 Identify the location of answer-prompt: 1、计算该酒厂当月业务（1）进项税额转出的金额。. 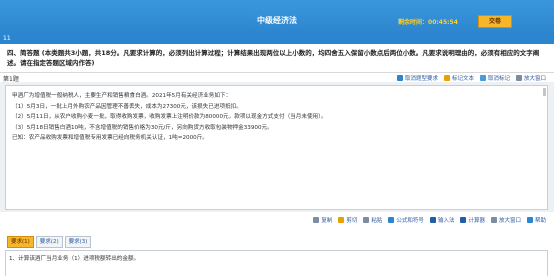
(74, 259).